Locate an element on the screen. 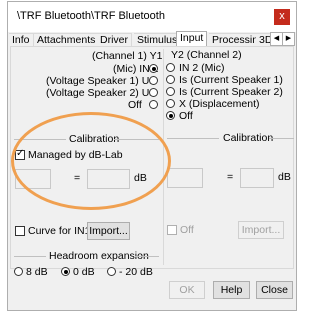 This screenshot has width=320, height=313. channel2-radio-is1 is located at coordinates (170, 79).